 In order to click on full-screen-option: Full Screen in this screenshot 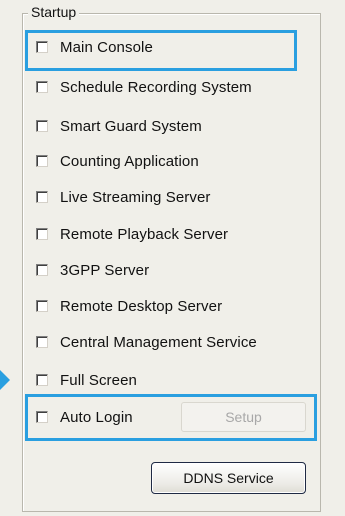, I will do `click(86, 380)`.